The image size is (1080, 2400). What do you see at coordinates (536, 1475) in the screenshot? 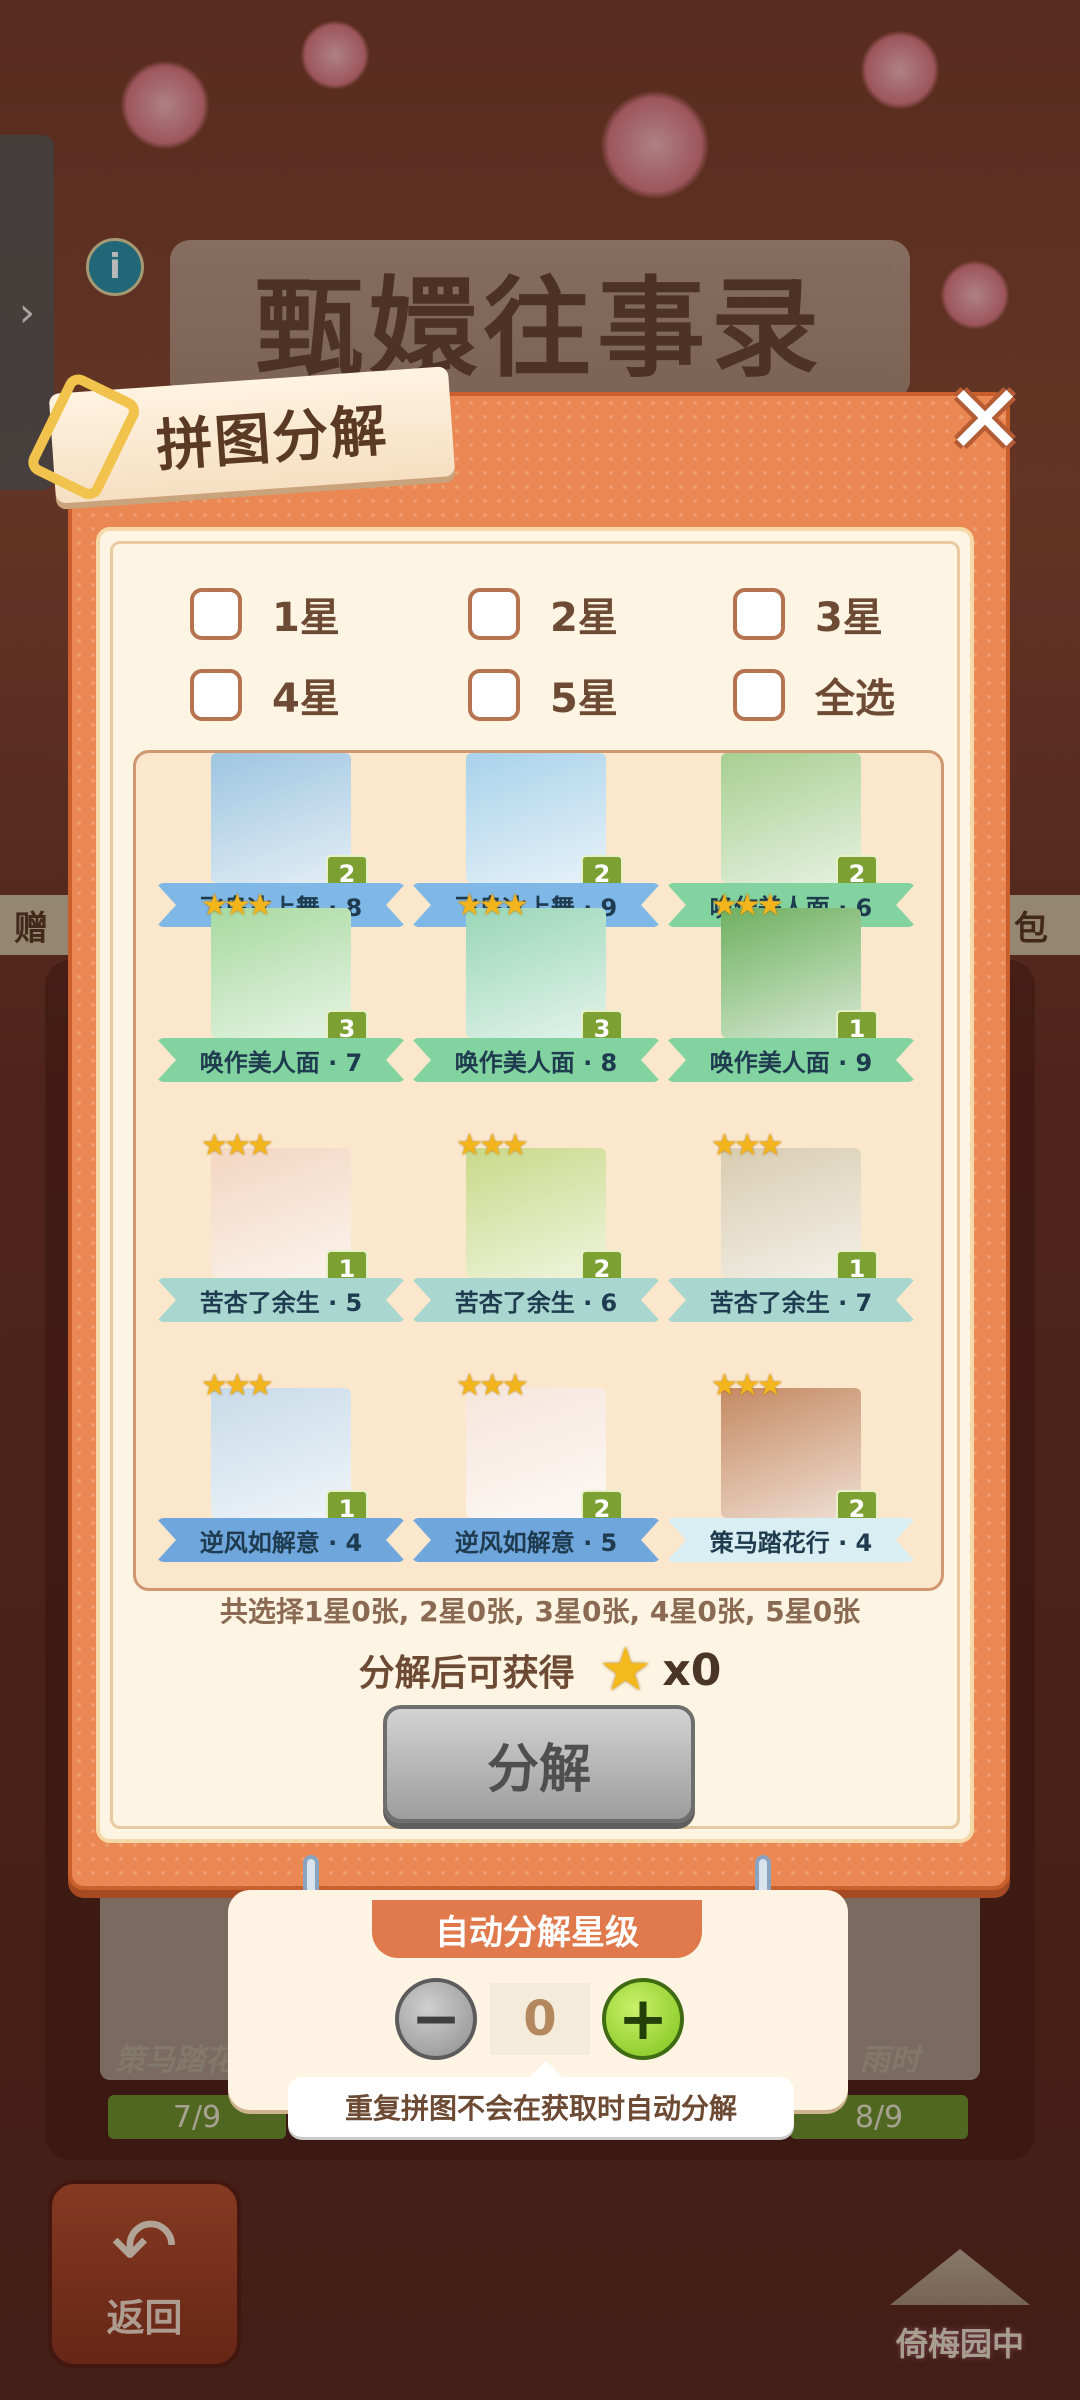
I see `puzzle-piece: ★★★ 2 逆风如解意 · 5` at bounding box center [536, 1475].